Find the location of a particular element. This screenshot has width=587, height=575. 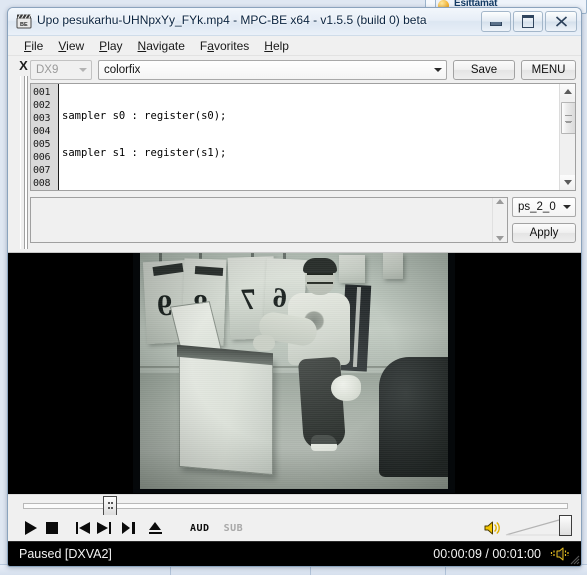

code-line: sampler s1 : register(s1); is located at coordinates (144, 153).